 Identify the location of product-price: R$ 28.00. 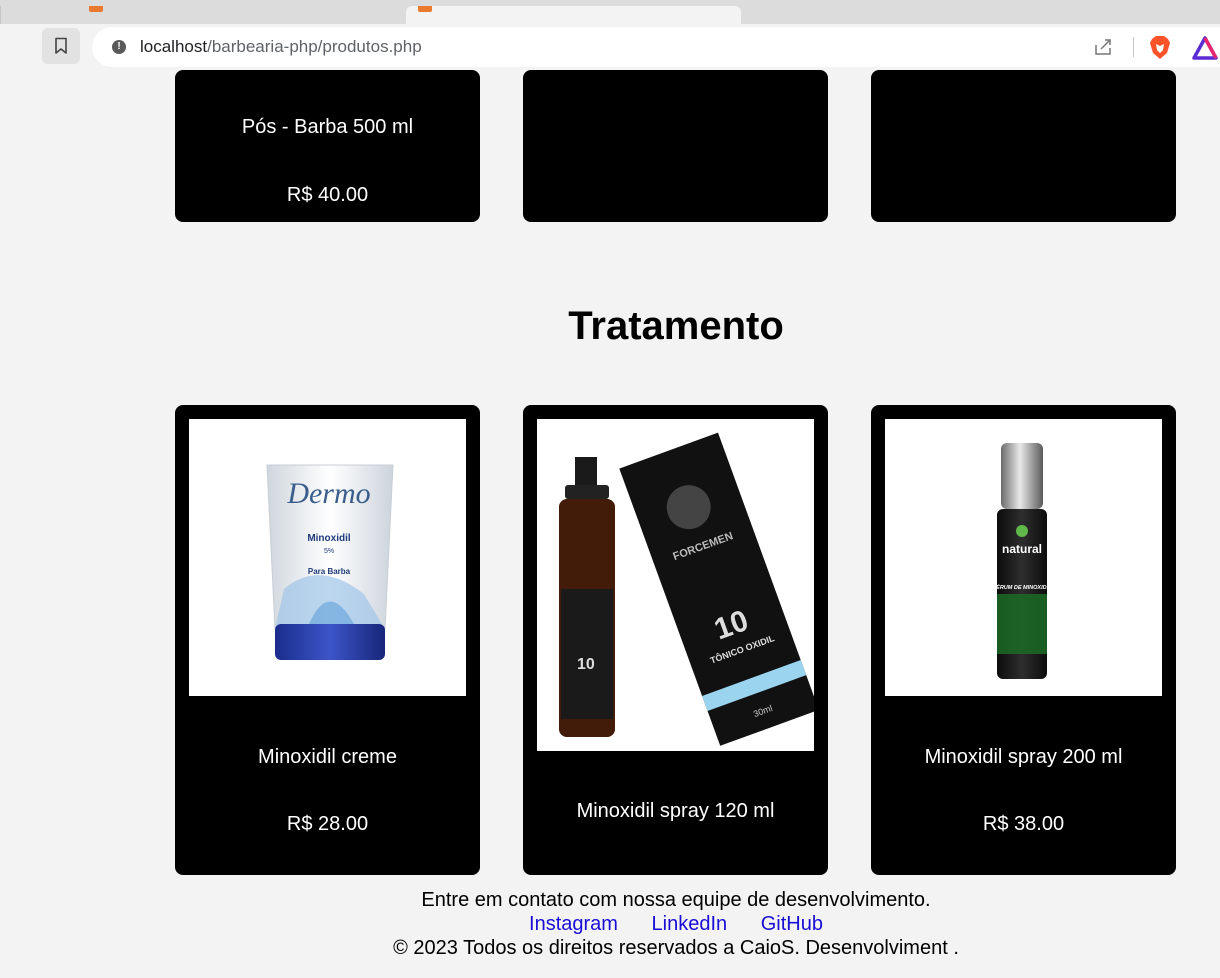
(327, 824).